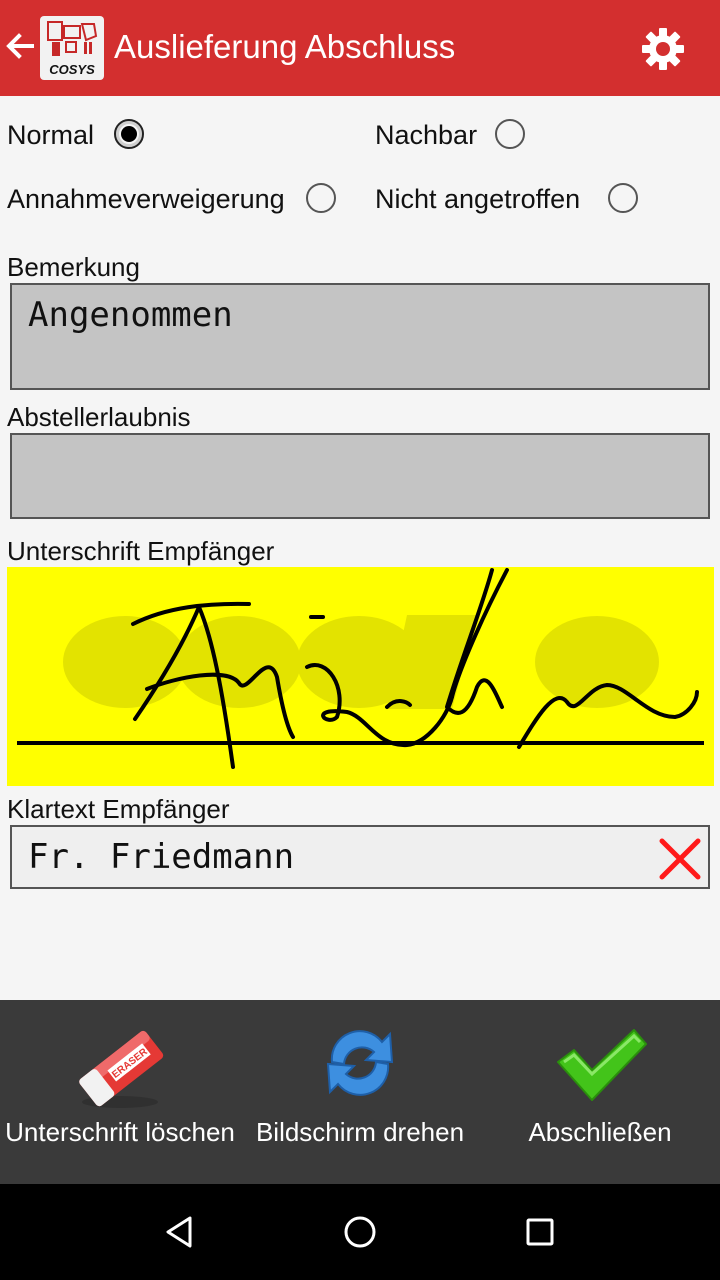  Describe the element at coordinates (180, 1232) in the screenshot. I see `back-triangle-icon` at that location.